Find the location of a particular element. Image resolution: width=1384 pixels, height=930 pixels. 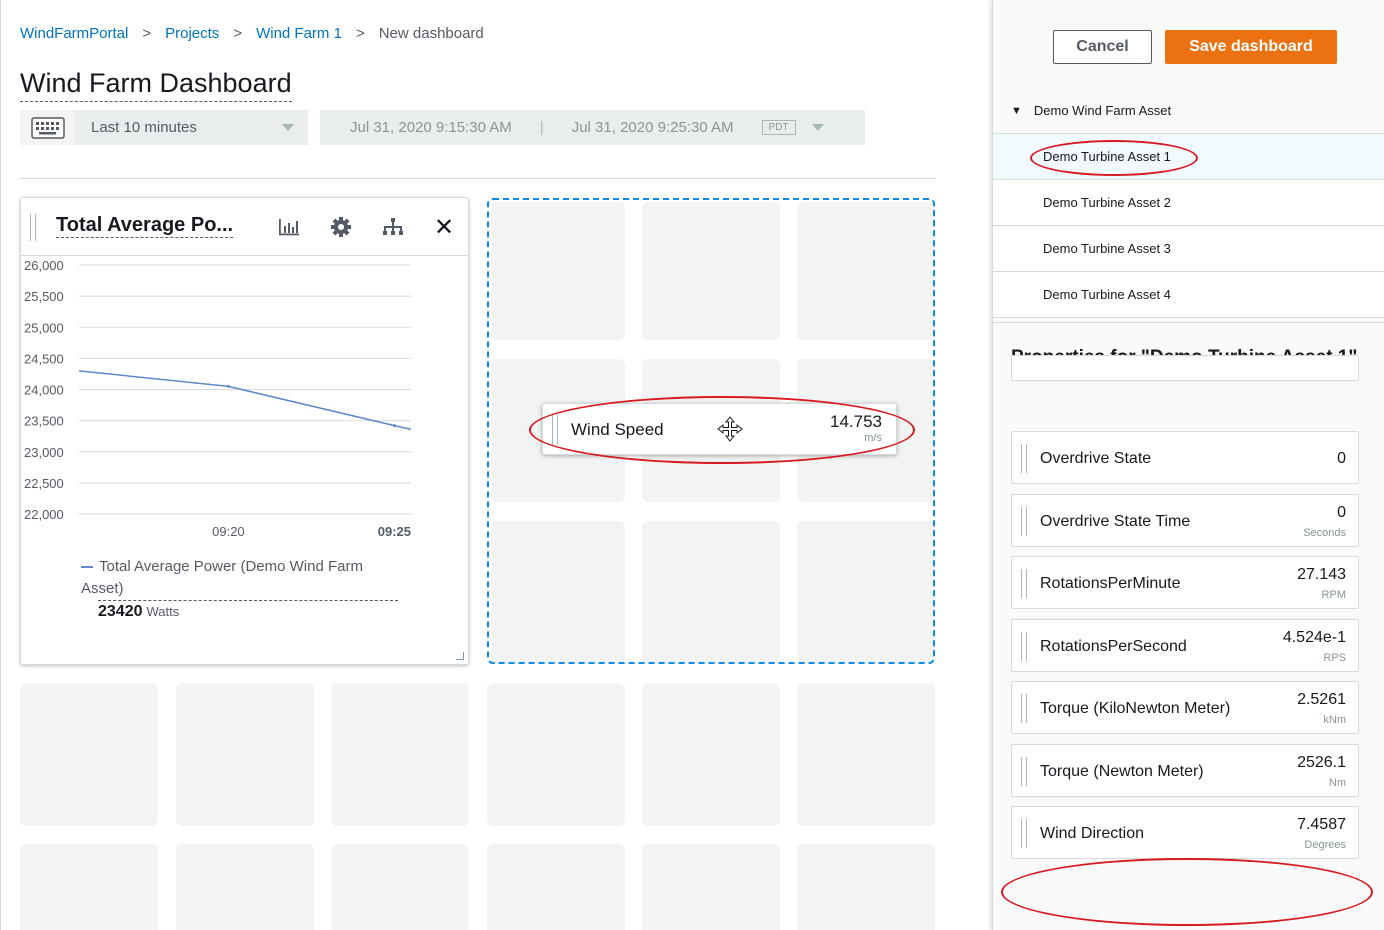

kpi-value: 14.753 is located at coordinates (856, 421).